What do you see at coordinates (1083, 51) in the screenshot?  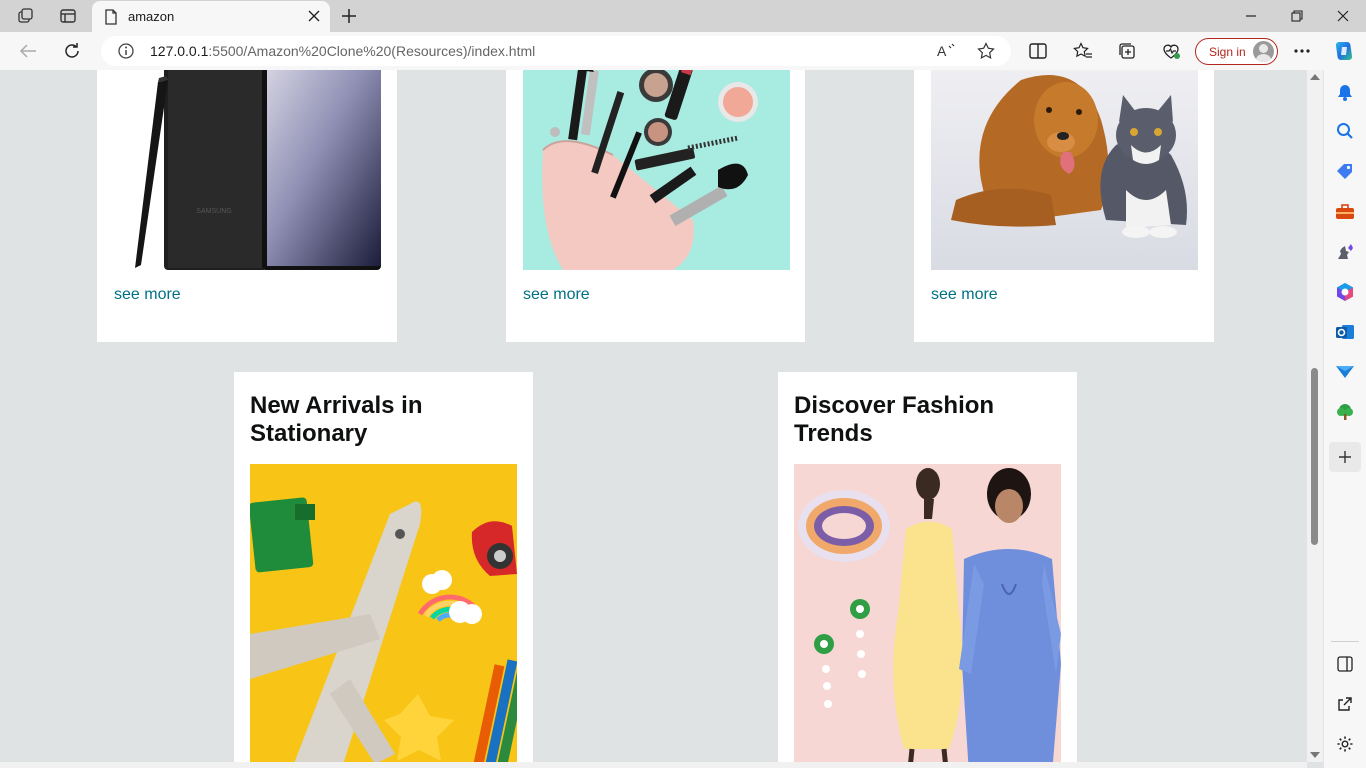 I see `favorites-icon` at bounding box center [1083, 51].